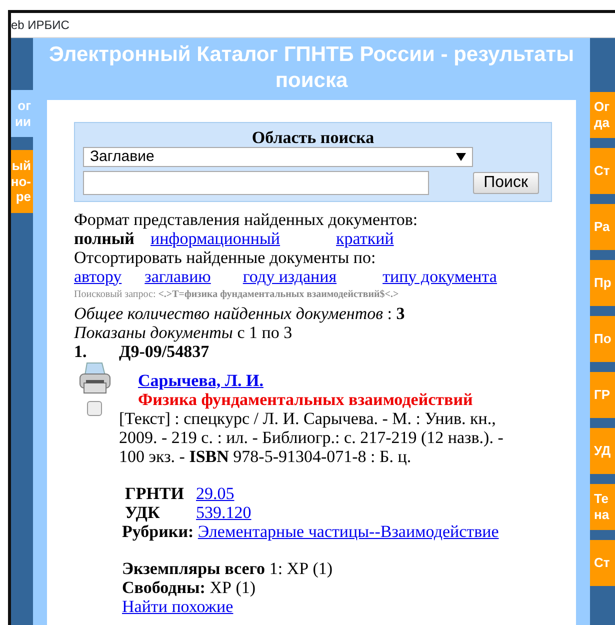 The height and width of the screenshot is (625, 615). I want to click on dropdown-arrow-icon, so click(461, 156).